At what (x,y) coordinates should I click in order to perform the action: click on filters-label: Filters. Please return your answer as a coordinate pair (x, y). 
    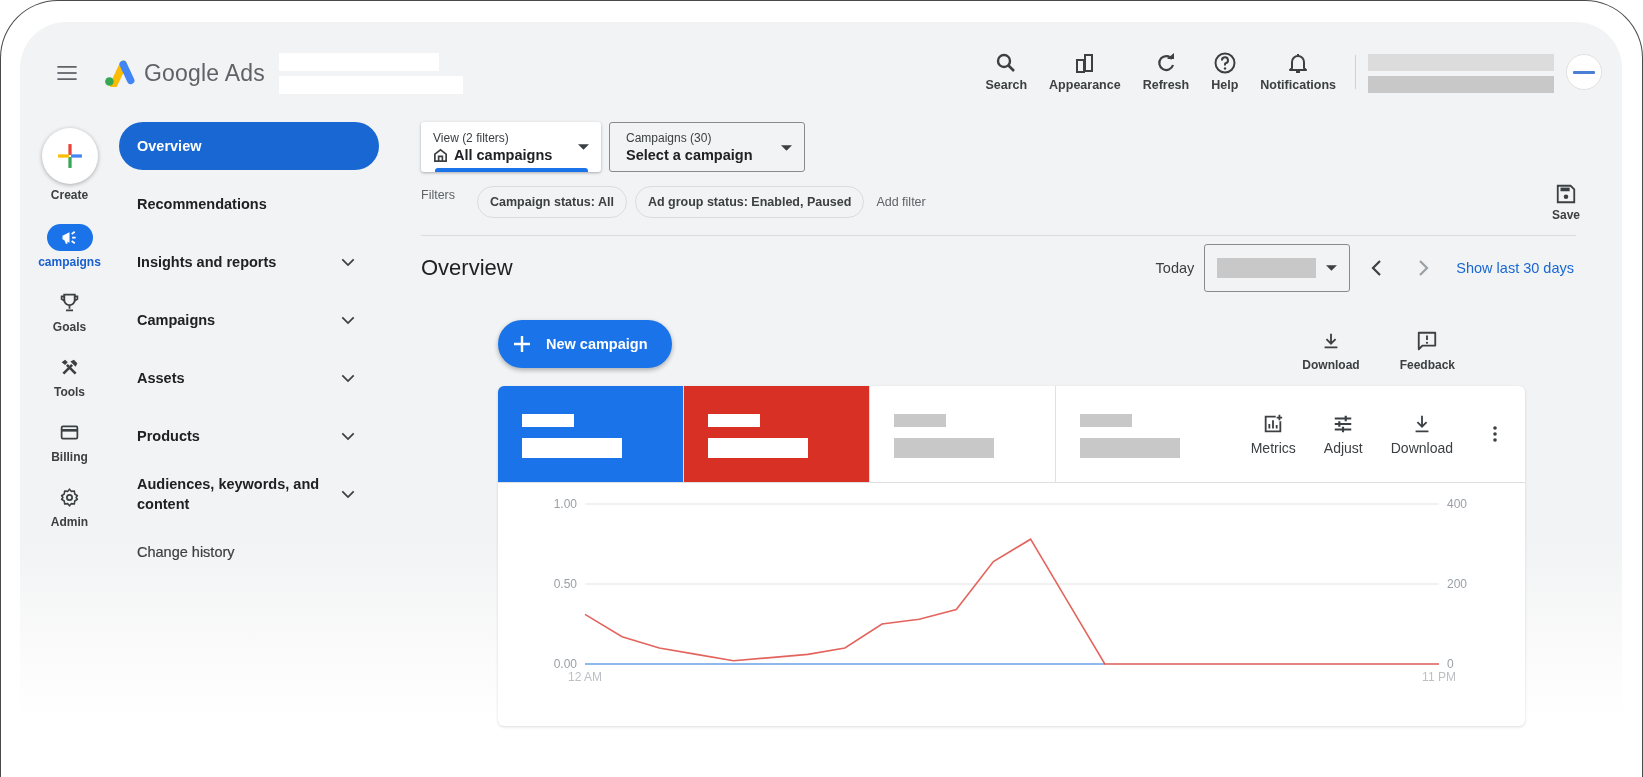
    Looking at the image, I should click on (438, 195).